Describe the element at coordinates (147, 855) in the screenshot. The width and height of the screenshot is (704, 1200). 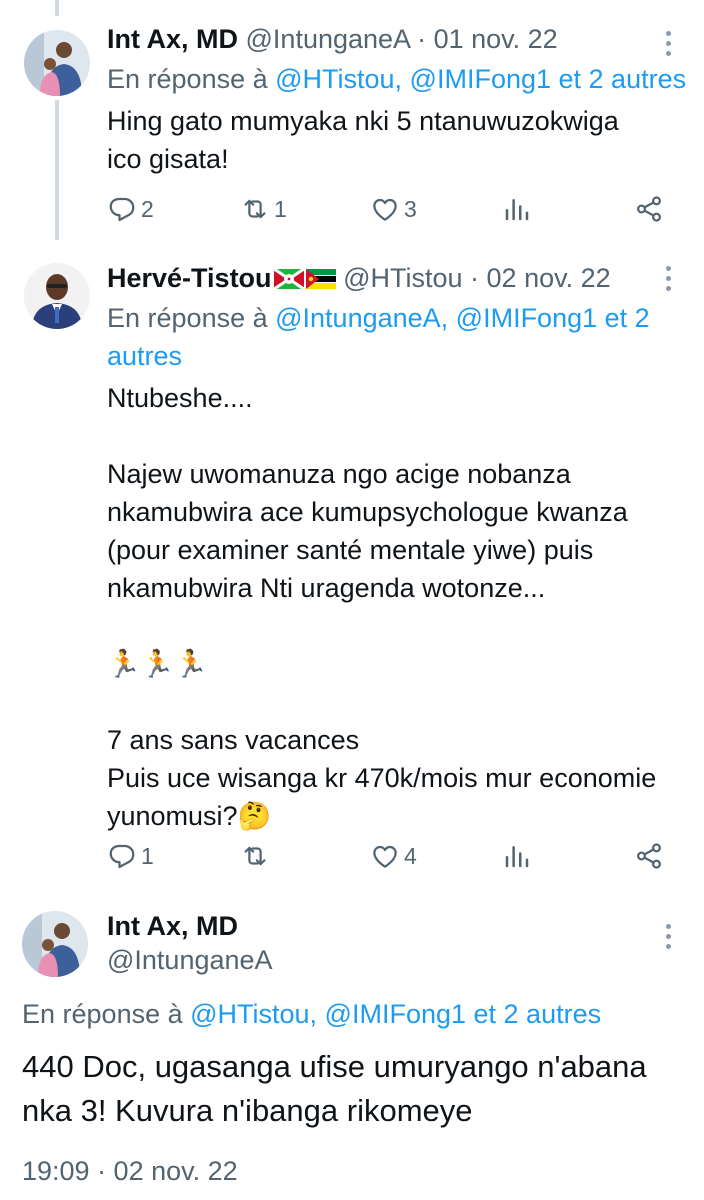
I see `reply-count: 1` at that location.